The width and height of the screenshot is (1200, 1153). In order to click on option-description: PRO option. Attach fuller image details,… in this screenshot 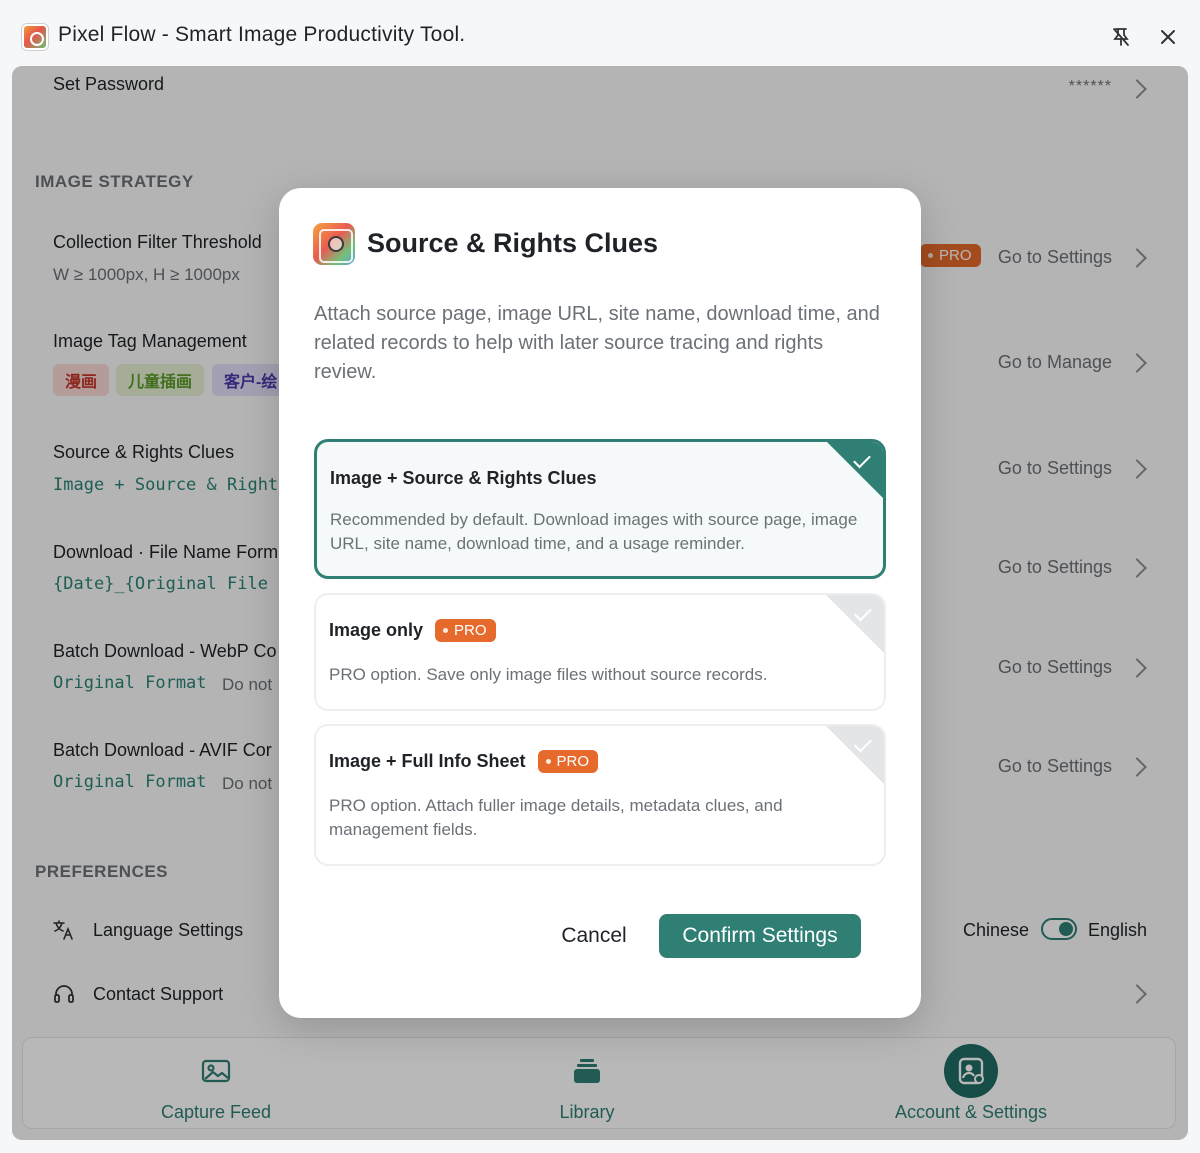, I will do `click(556, 817)`.